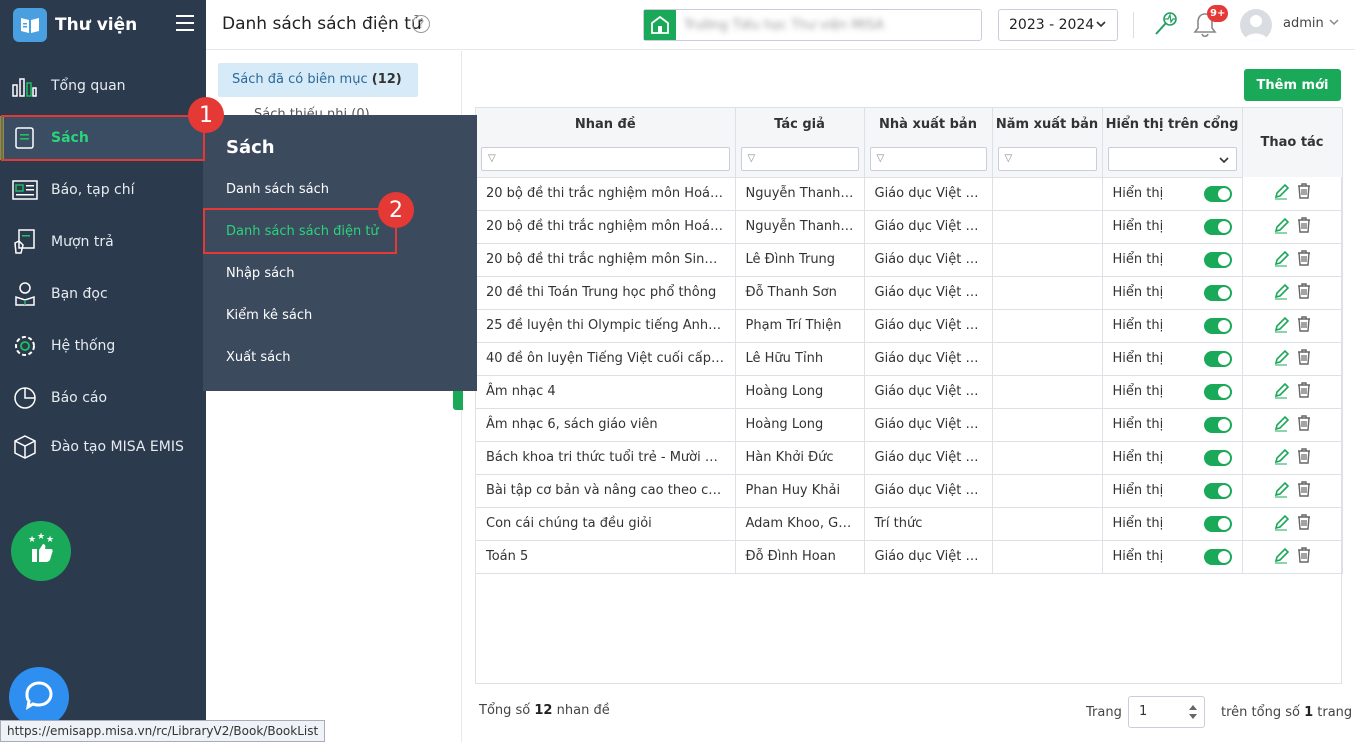 Image resolution: width=1355 pixels, height=742 pixels. What do you see at coordinates (103, 242) in the screenshot?
I see `sidebar-item-borrow: Mượn trả` at bounding box center [103, 242].